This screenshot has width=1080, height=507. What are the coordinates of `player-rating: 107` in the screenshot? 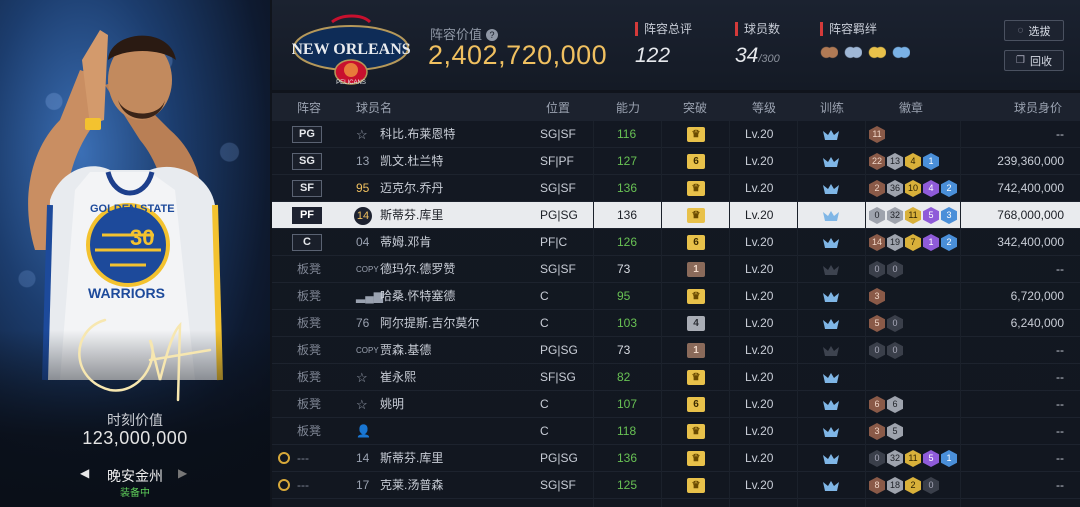 It's located at (627, 404).